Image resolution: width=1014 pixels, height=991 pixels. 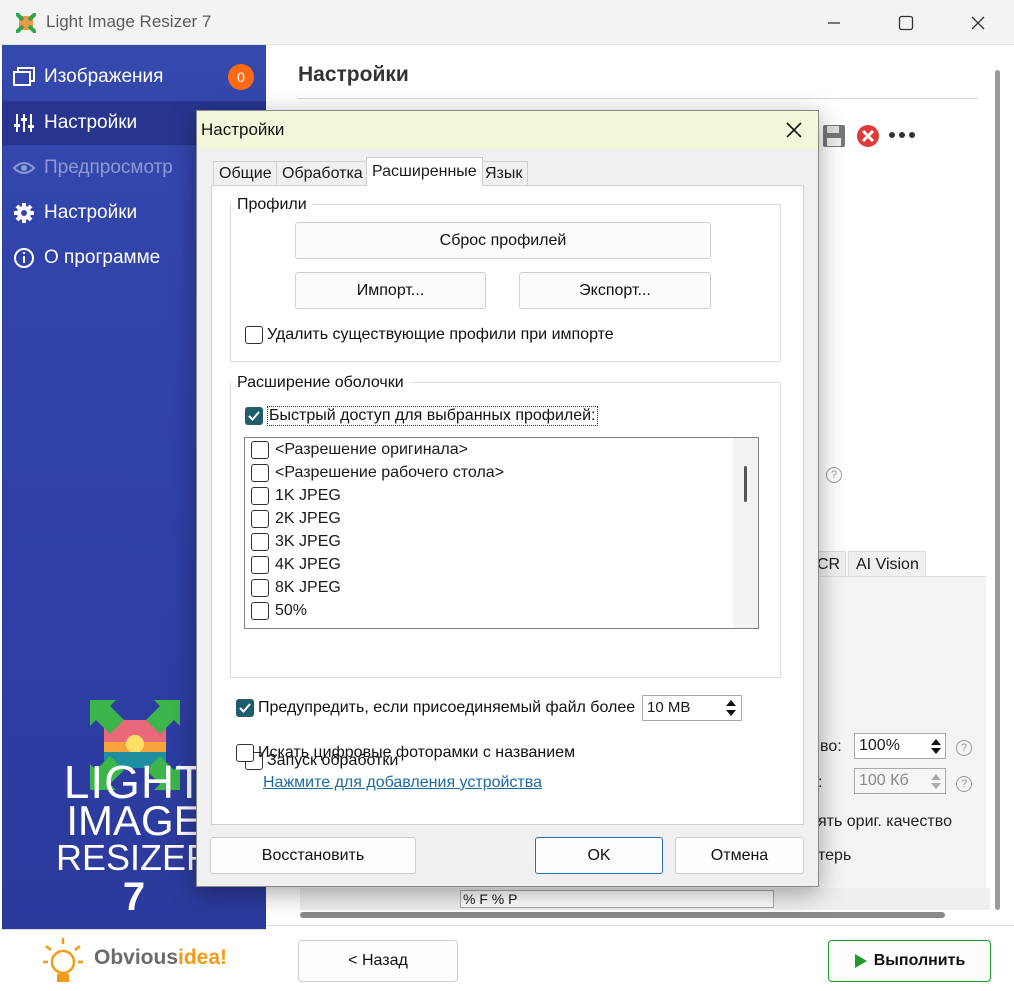 What do you see at coordinates (296, 588) in the screenshot?
I see `list-item: 8K JPEG` at bounding box center [296, 588].